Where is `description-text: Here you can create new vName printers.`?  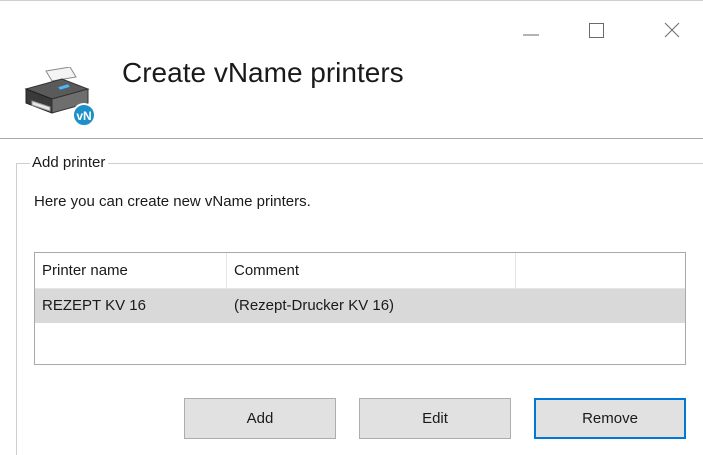 description-text: Here you can create new vName printers. is located at coordinates (172, 201).